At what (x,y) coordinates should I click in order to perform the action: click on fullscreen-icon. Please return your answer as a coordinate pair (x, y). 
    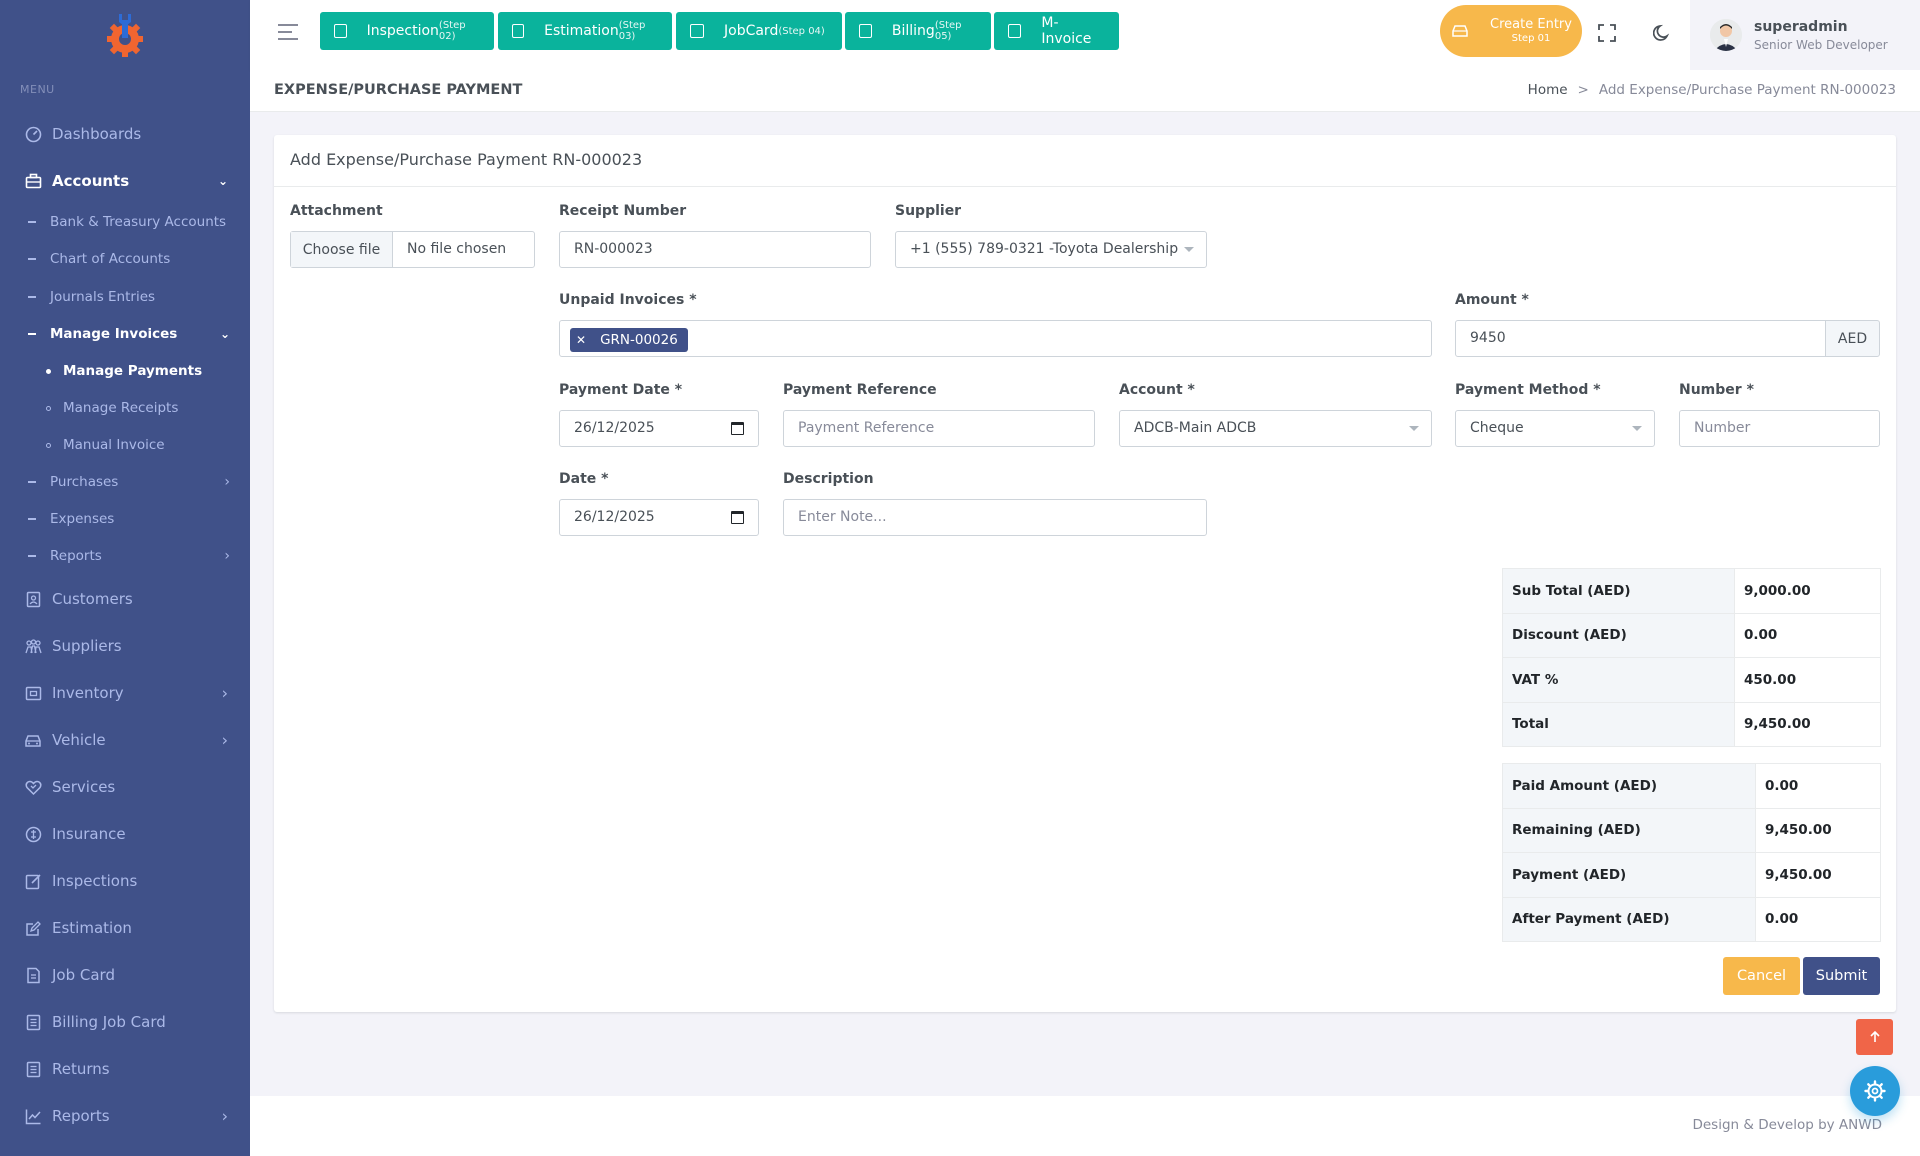
    Looking at the image, I should click on (1607, 33).